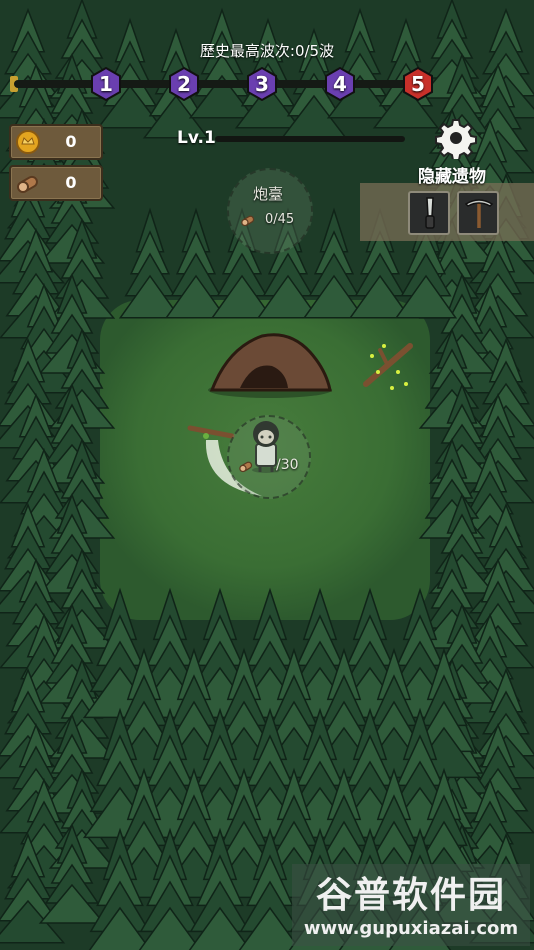 Image resolution: width=534 pixels, height=950 pixels. Describe the element at coordinates (56, 183) in the screenshot. I see `wood-counter: 0` at that location.